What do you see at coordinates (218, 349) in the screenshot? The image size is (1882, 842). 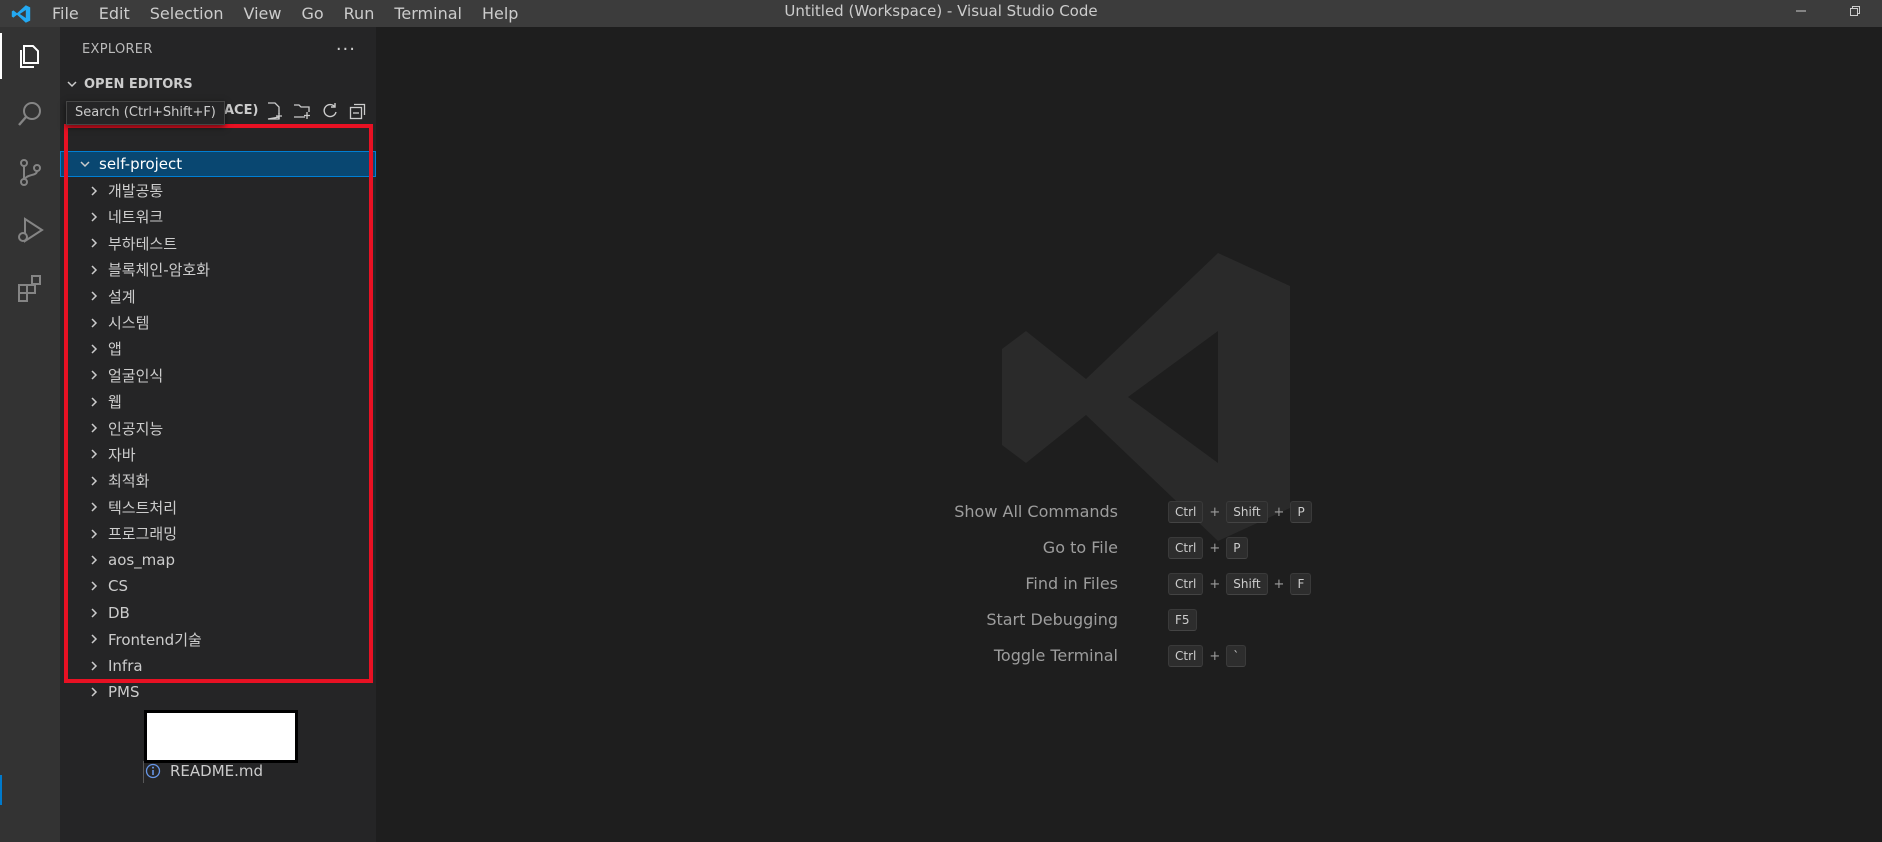 I see `folder-item: 앱` at bounding box center [218, 349].